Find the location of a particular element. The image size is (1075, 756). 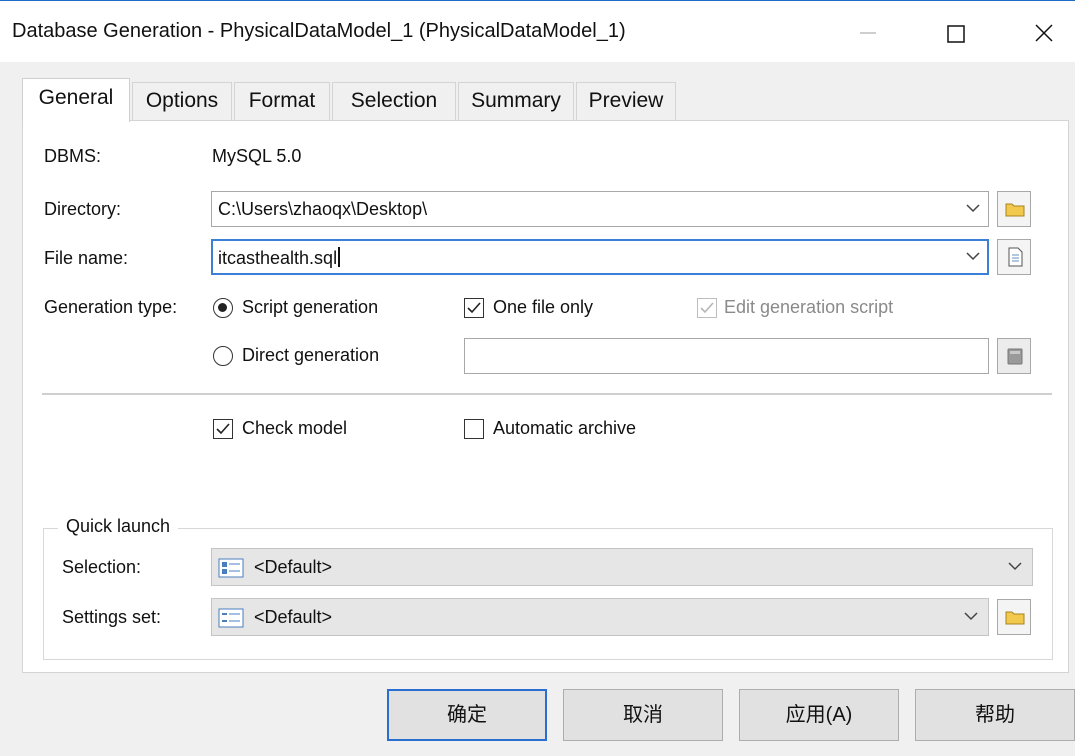

close-button is located at coordinates (1044, 32).